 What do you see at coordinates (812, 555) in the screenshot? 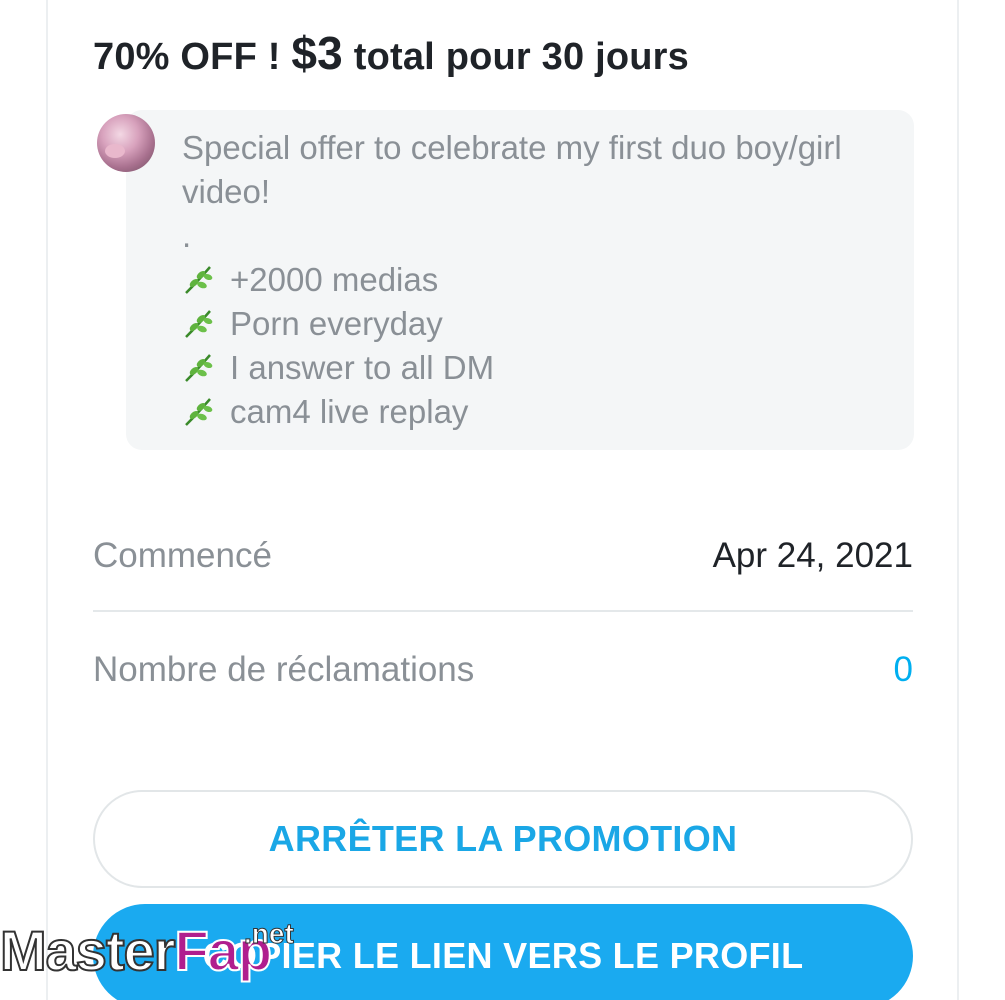
I see `started-value: Apr 24, 2021` at bounding box center [812, 555].